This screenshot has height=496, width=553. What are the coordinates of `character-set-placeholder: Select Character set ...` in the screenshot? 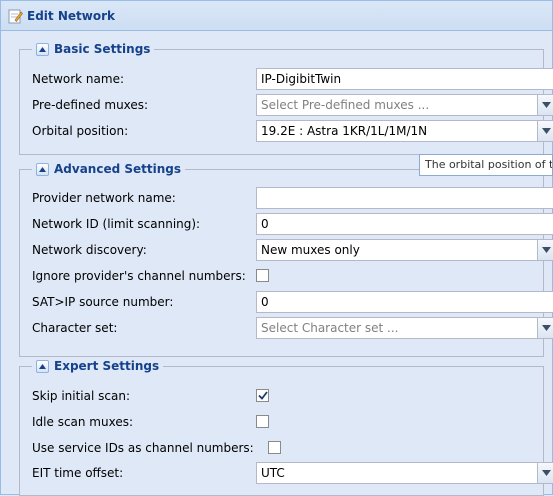 It's located at (330, 328).